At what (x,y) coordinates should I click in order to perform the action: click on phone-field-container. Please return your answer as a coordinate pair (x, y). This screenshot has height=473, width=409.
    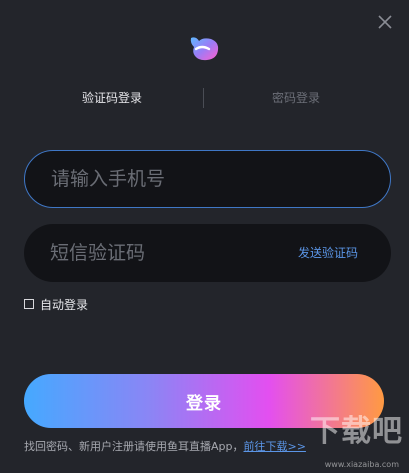
    Looking at the image, I should click on (207, 179).